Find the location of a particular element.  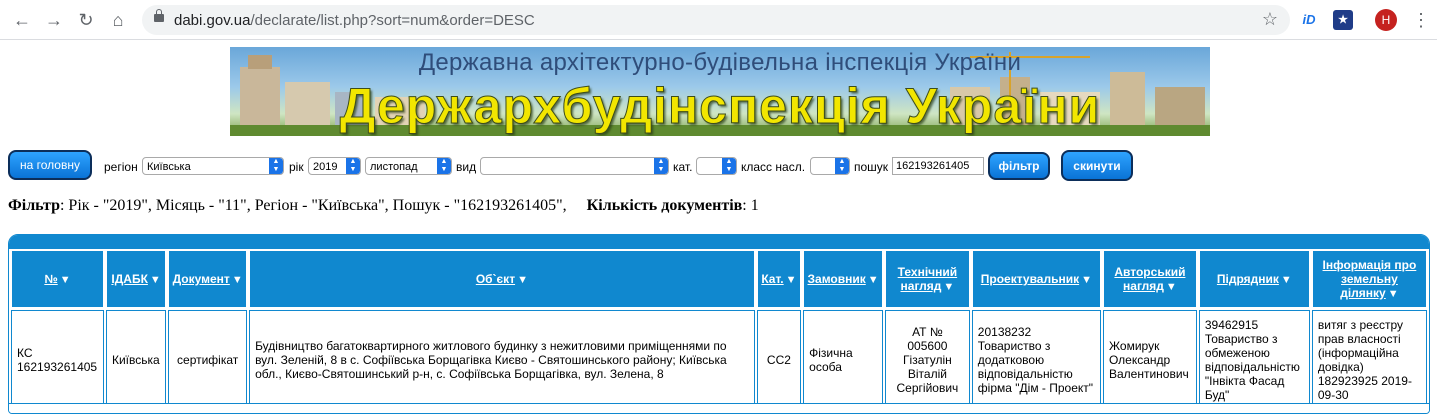

cell-category: СС2 is located at coordinates (779, 360).